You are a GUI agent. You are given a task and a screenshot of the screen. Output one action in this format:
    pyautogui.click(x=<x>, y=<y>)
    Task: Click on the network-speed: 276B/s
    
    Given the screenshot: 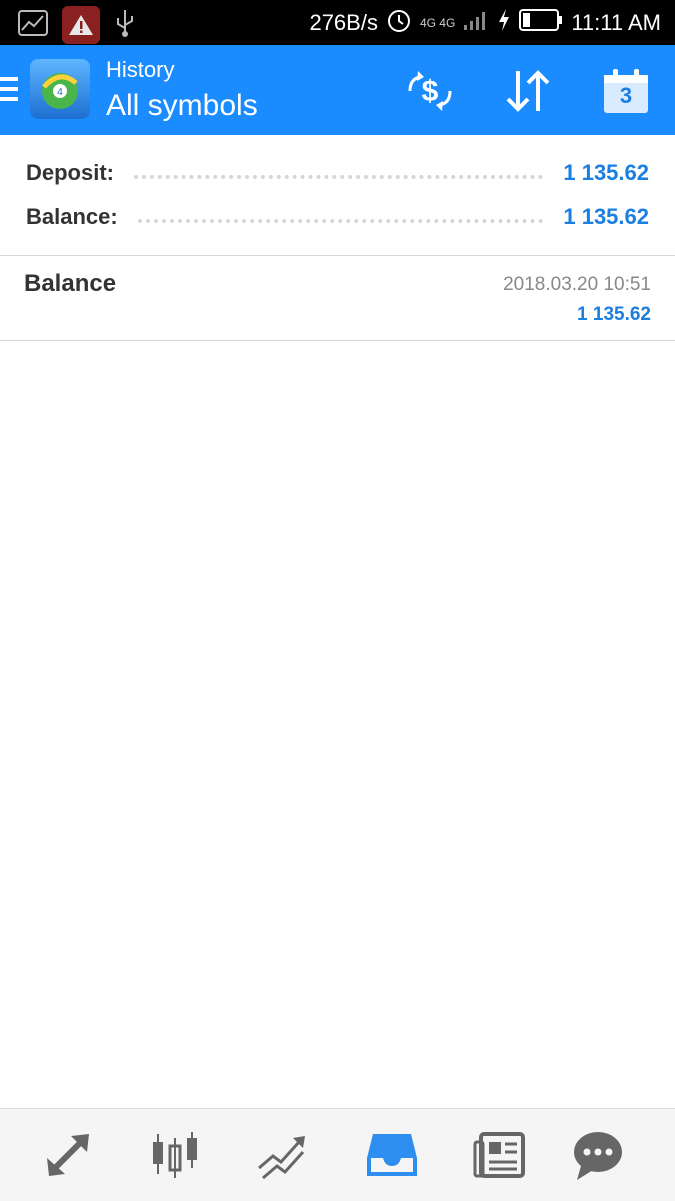 What is the action you would take?
    pyautogui.click(x=343, y=22)
    